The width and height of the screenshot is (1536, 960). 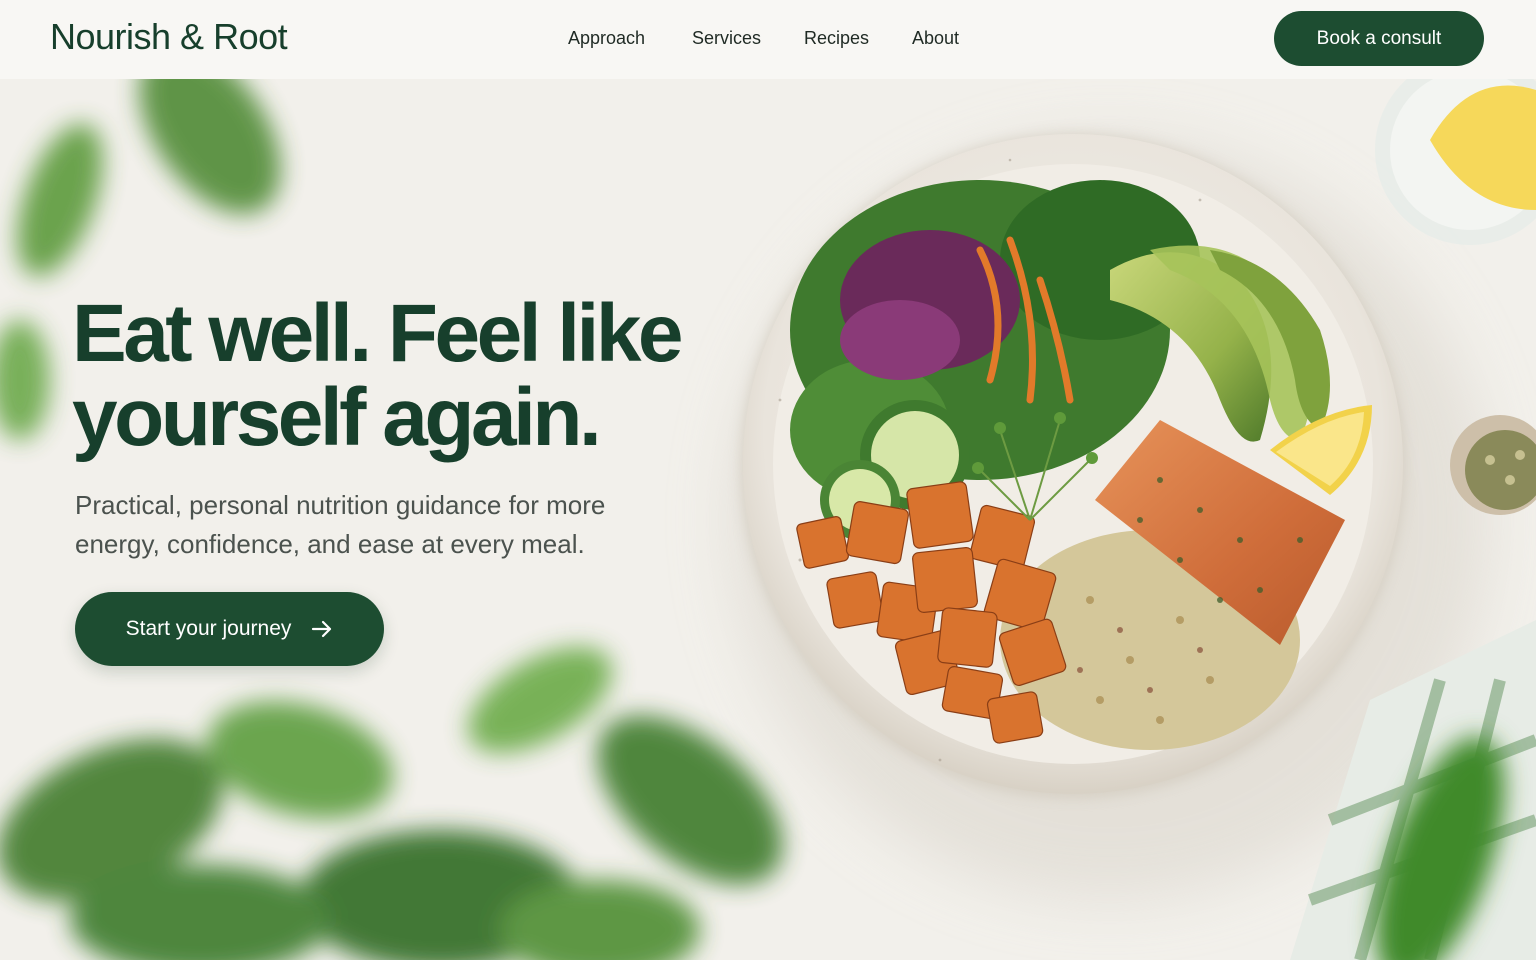 I want to click on start-journey-button: Start your journey, so click(x=229, y=629).